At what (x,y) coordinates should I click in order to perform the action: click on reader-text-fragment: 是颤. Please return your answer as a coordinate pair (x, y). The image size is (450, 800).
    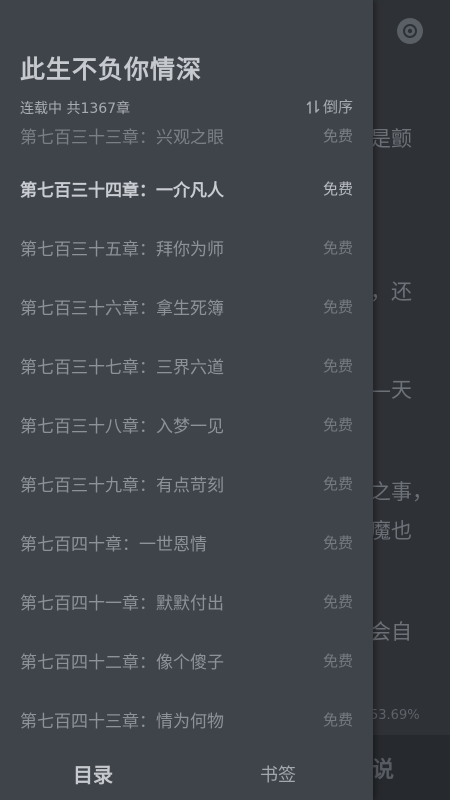
    Looking at the image, I should click on (391, 139).